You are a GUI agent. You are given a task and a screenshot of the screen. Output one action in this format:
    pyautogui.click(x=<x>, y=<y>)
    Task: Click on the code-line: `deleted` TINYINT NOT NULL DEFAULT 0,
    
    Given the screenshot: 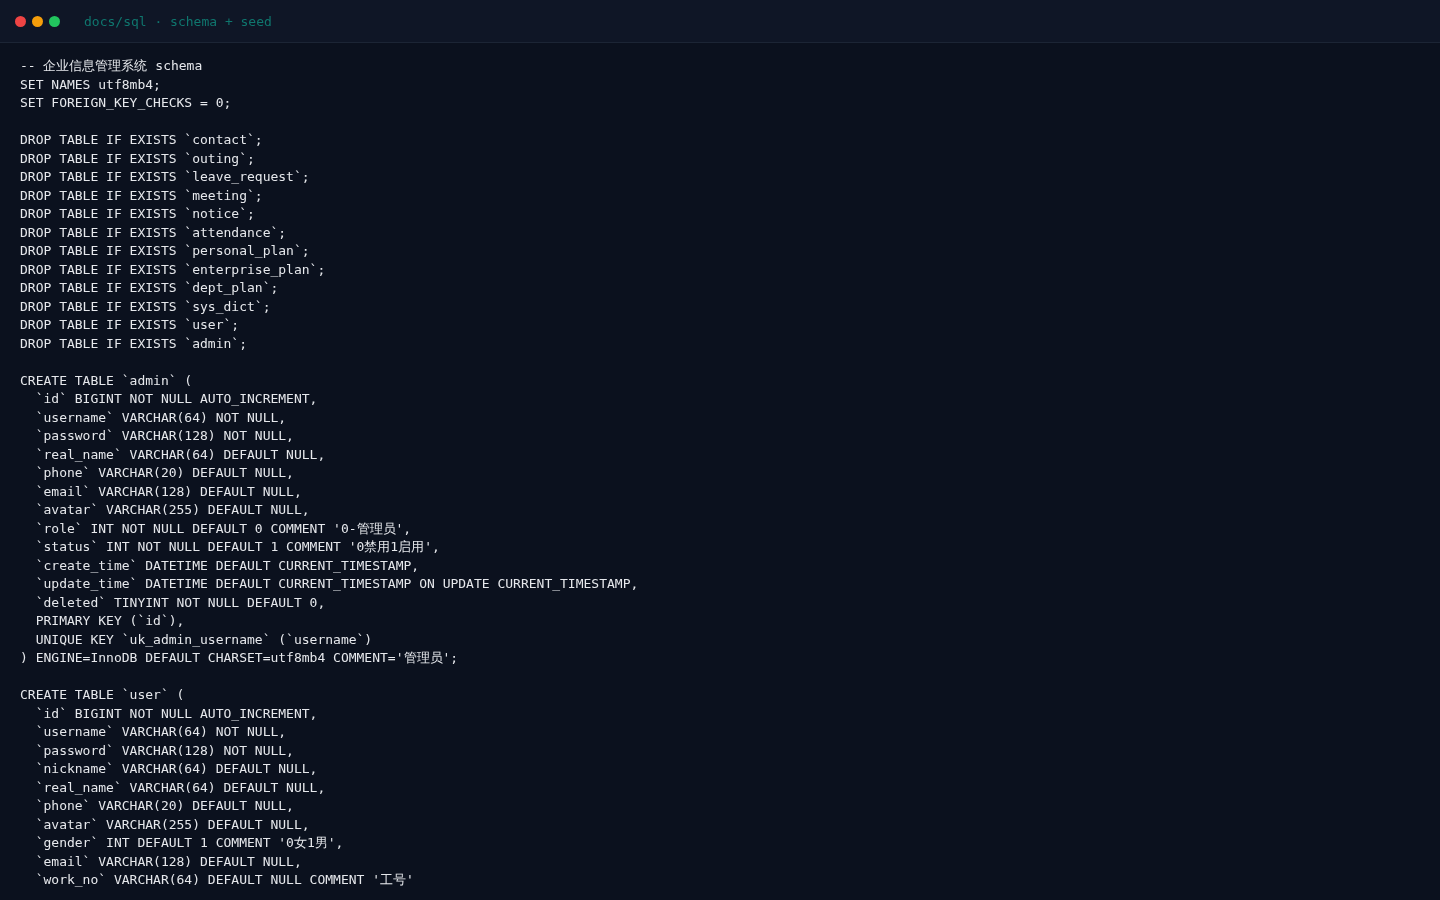 What is the action you would take?
    pyautogui.click(x=180, y=602)
    